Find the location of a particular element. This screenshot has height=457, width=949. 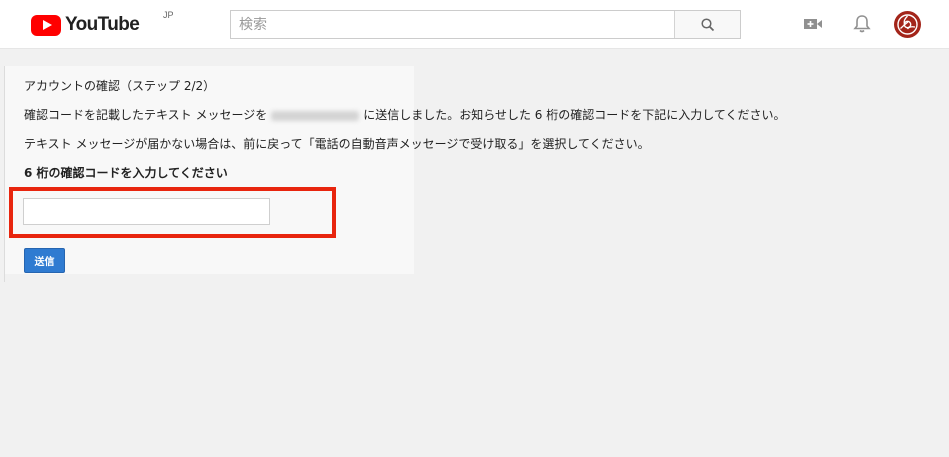

top-header: YouTube JP is located at coordinates (474, 24).